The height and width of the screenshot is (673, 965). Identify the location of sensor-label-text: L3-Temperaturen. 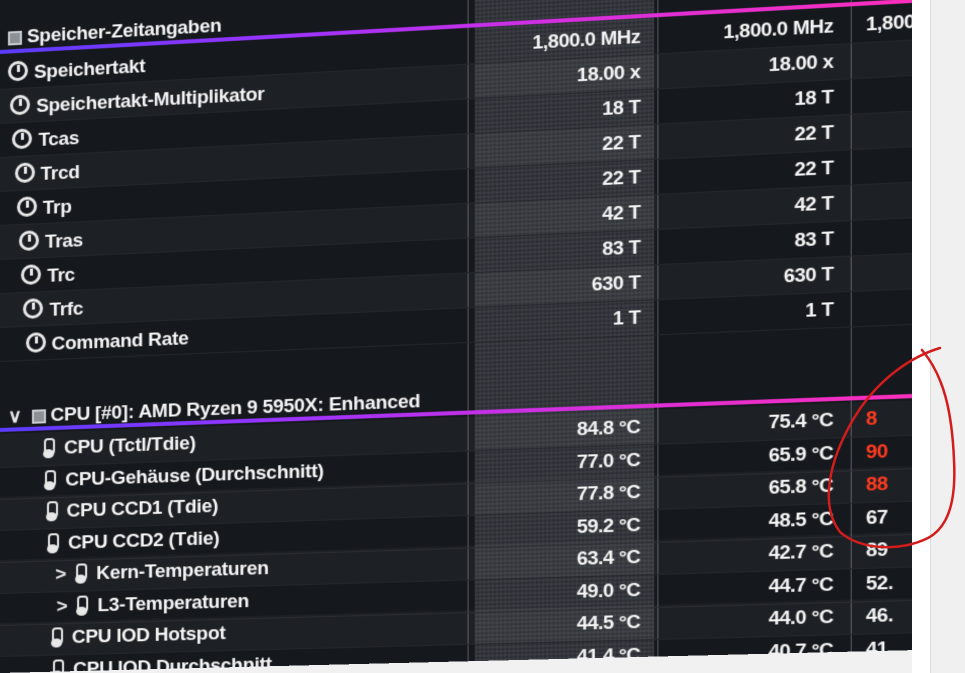
(173, 603).